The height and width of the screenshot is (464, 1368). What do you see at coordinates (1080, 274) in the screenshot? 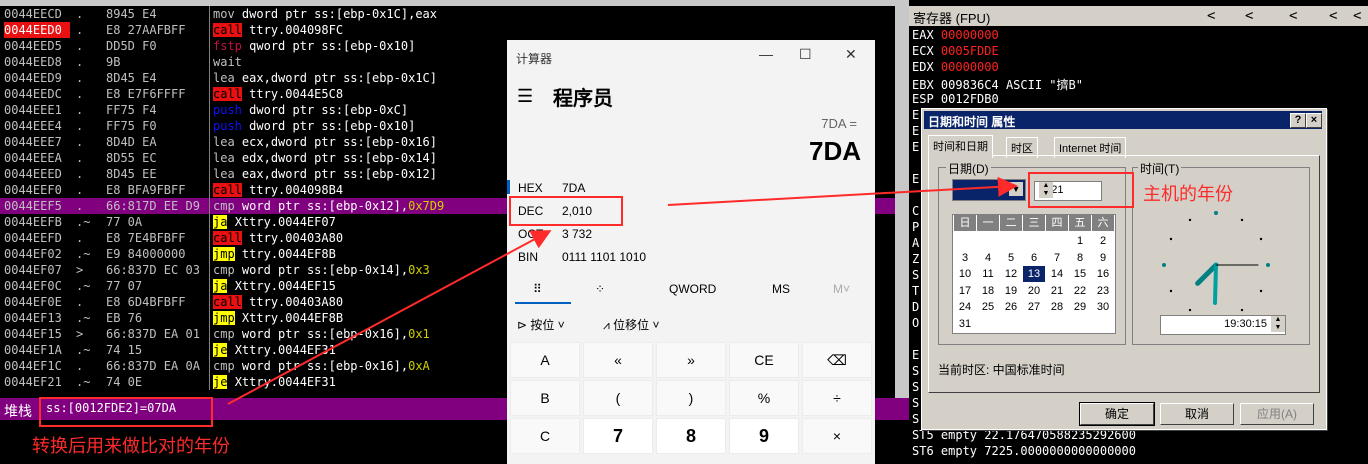
I see `calendar-day: 15` at bounding box center [1080, 274].